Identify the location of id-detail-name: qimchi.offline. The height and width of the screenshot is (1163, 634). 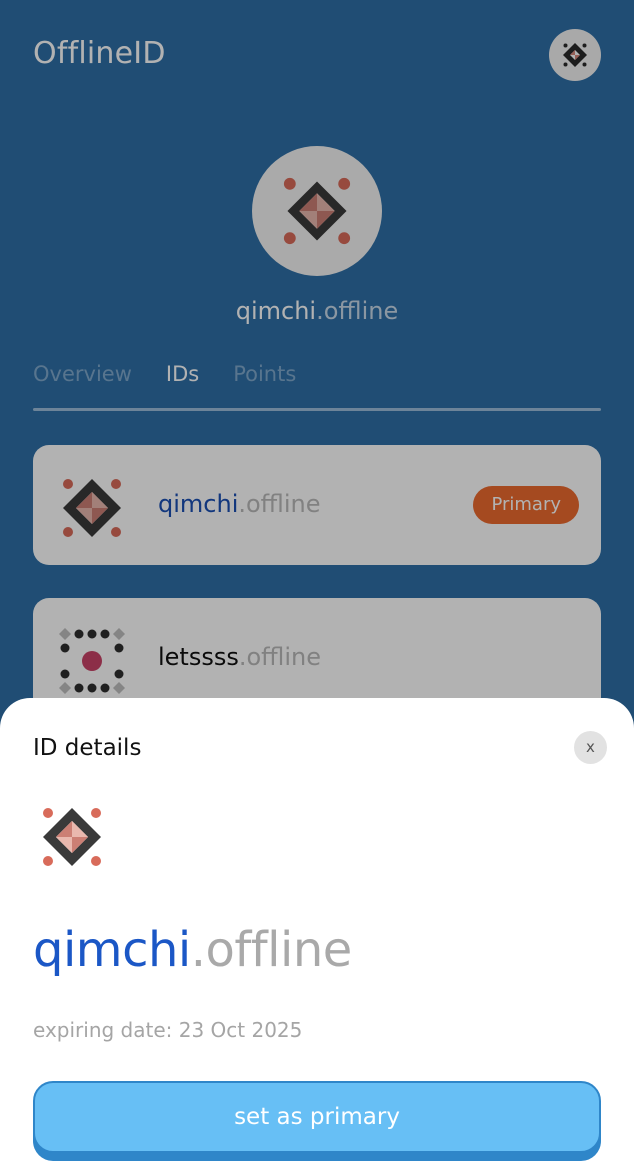
(192, 950).